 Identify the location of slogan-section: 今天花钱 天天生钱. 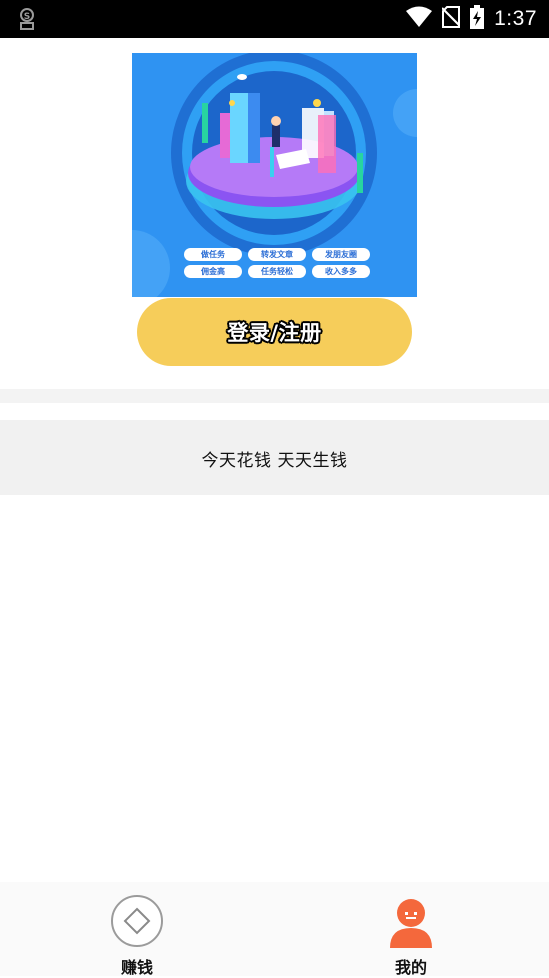
(274, 457).